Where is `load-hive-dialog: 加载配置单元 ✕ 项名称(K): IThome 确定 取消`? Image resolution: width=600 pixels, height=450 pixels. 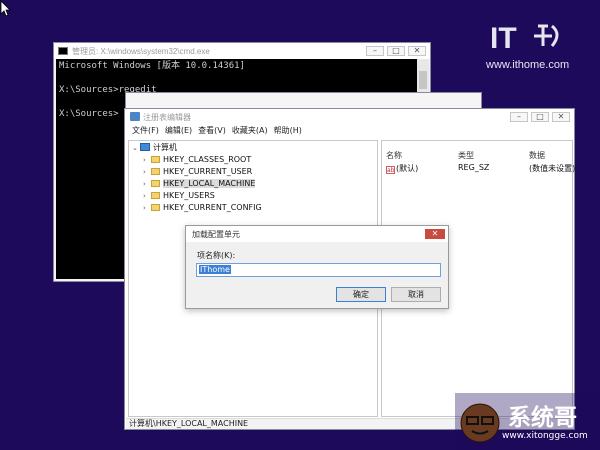 load-hive-dialog: 加载配置单元 ✕ 项名称(K): IThome 确定 取消 is located at coordinates (317, 267).